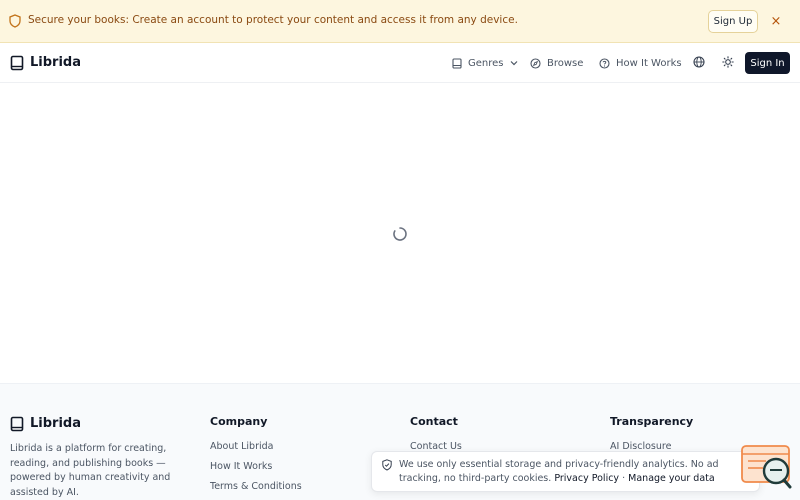 The height and width of the screenshot is (500, 800). Describe the element at coordinates (733, 21) in the screenshot. I see `banner-signup-button: Sign Up` at that location.